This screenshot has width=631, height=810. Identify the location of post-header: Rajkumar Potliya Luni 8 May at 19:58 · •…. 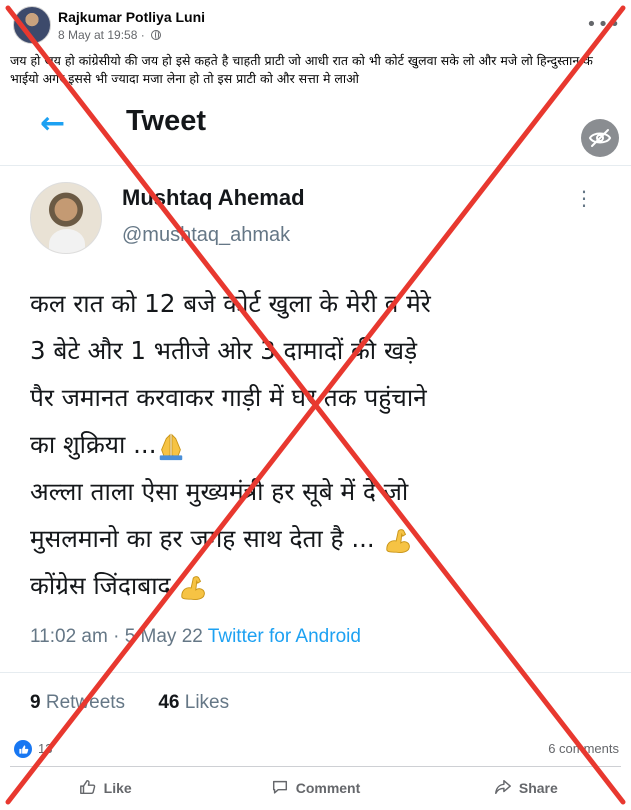
(315, 24).